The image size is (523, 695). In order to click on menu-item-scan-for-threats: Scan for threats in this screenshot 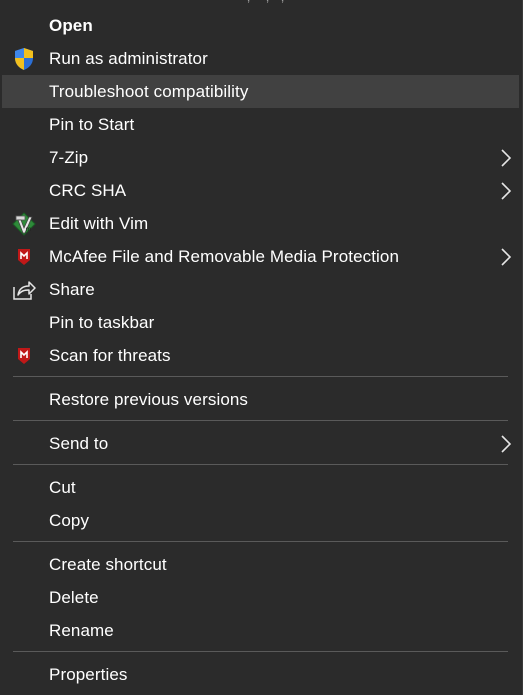, I will do `click(260, 355)`.